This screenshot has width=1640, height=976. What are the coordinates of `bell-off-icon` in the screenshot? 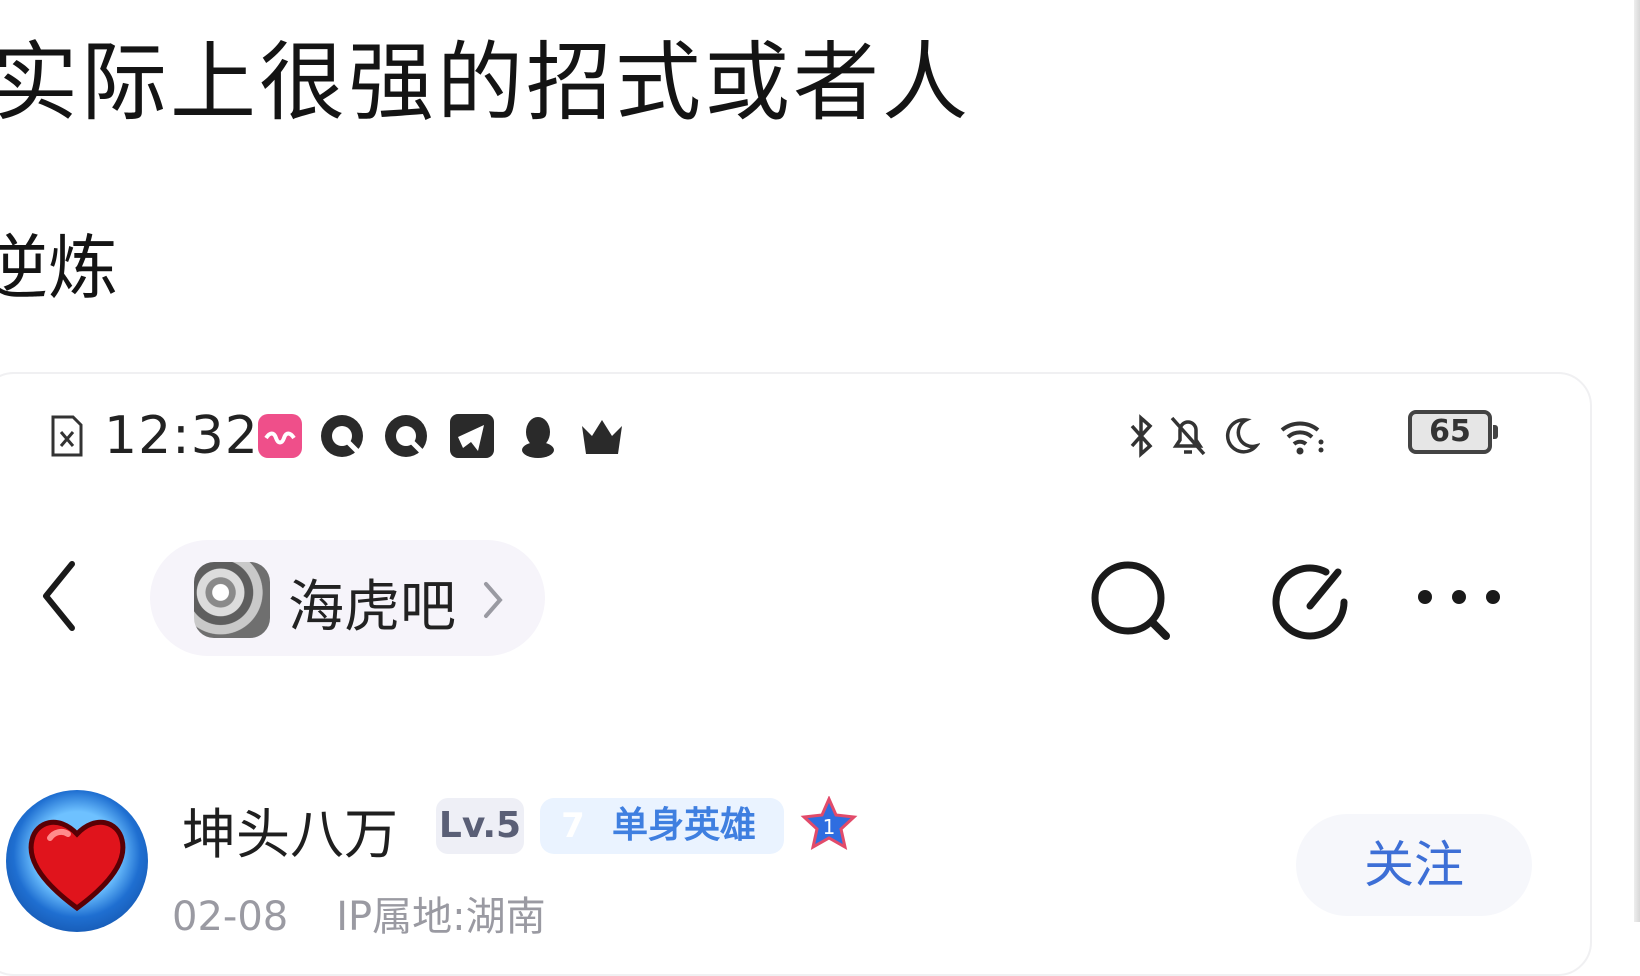 It's located at (1188, 436).